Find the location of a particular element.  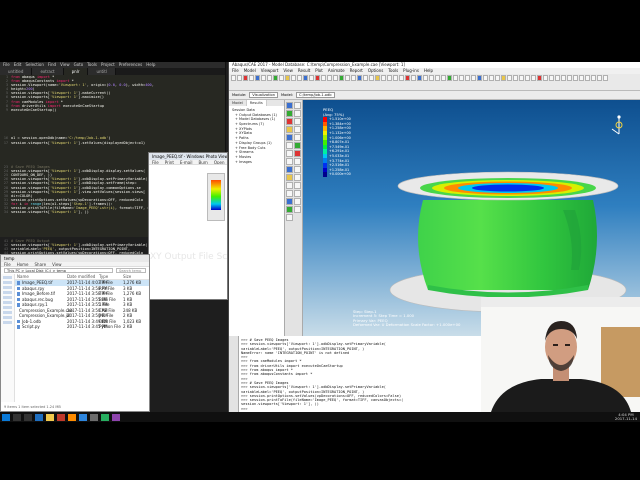

editor-menu-item: Find is located at coordinates (52, 64).